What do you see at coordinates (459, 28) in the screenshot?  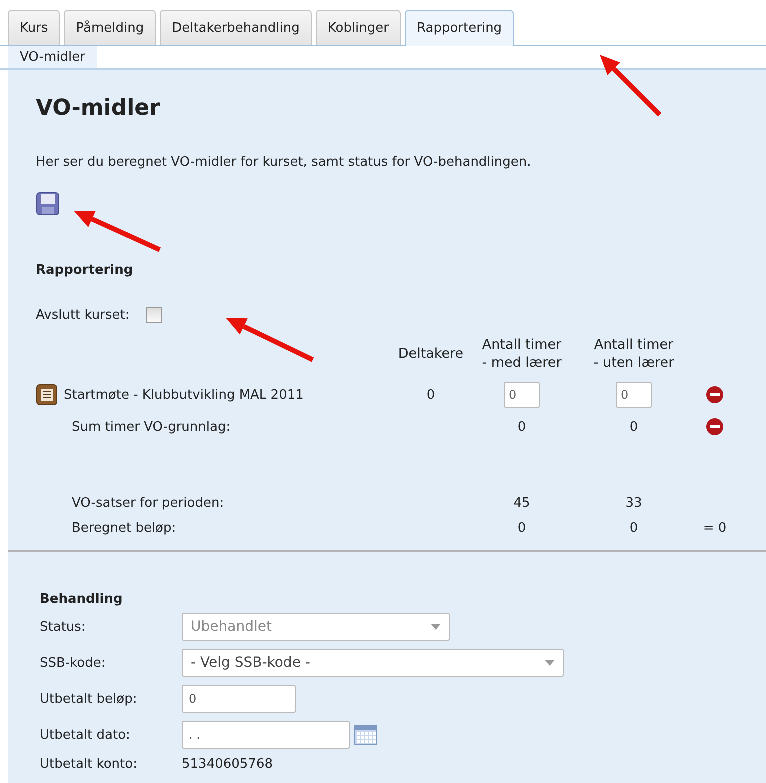 I see `tab: Rapportering` at bounding box center [459, 28].